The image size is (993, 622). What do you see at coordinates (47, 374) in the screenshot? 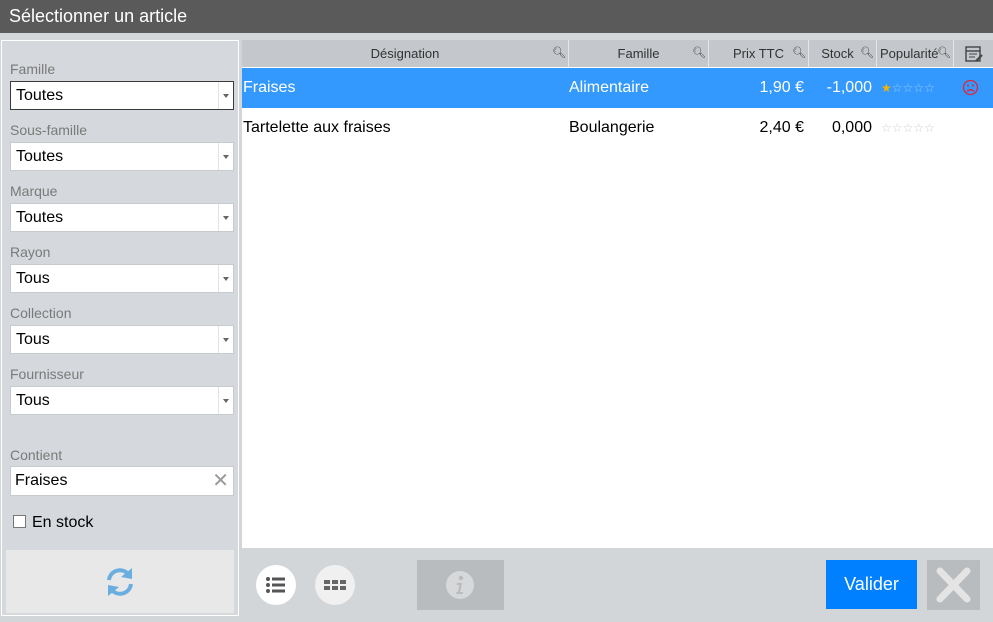
I see `fournisseur-label: Fournisseur` at bounding box center [47, 374].